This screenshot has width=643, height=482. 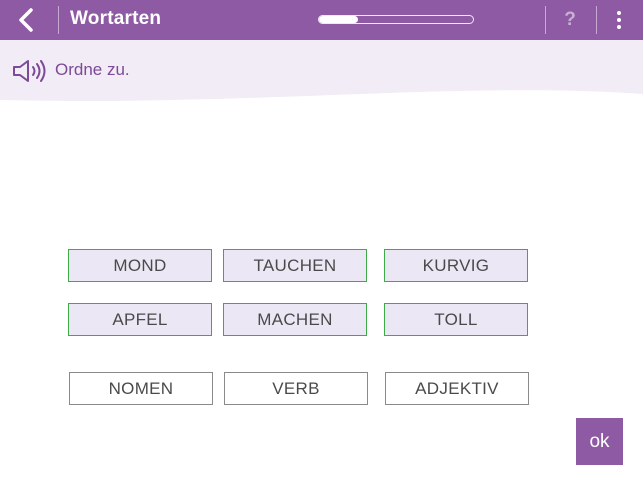 I want to click on word-card-apfel: APFEL, so click(x=140, y=319).